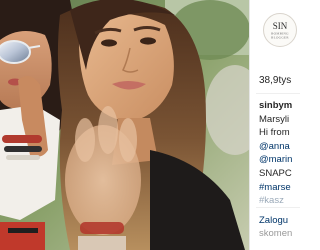 The image size is (320, 250). What do you see at coordinates (273, 220) in the screenshot?
I see `login-link: Zalogu` at bounding box center [273, 220].